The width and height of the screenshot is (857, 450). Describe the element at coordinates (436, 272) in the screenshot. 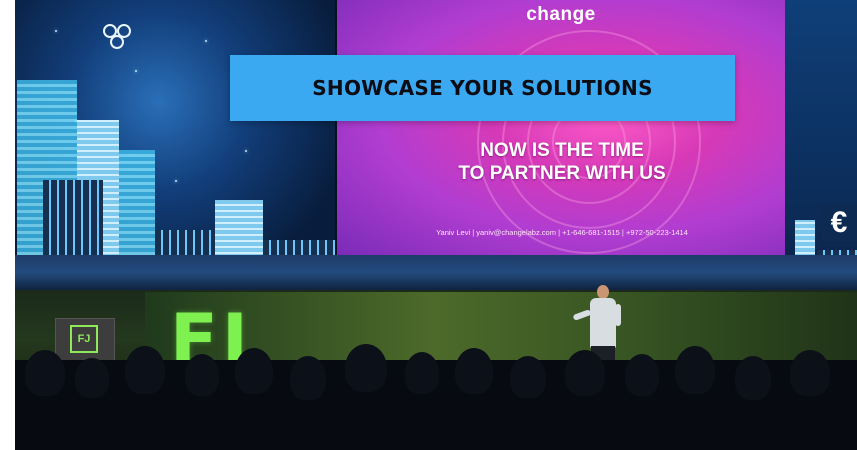

I see `stage-led-band` at that location.